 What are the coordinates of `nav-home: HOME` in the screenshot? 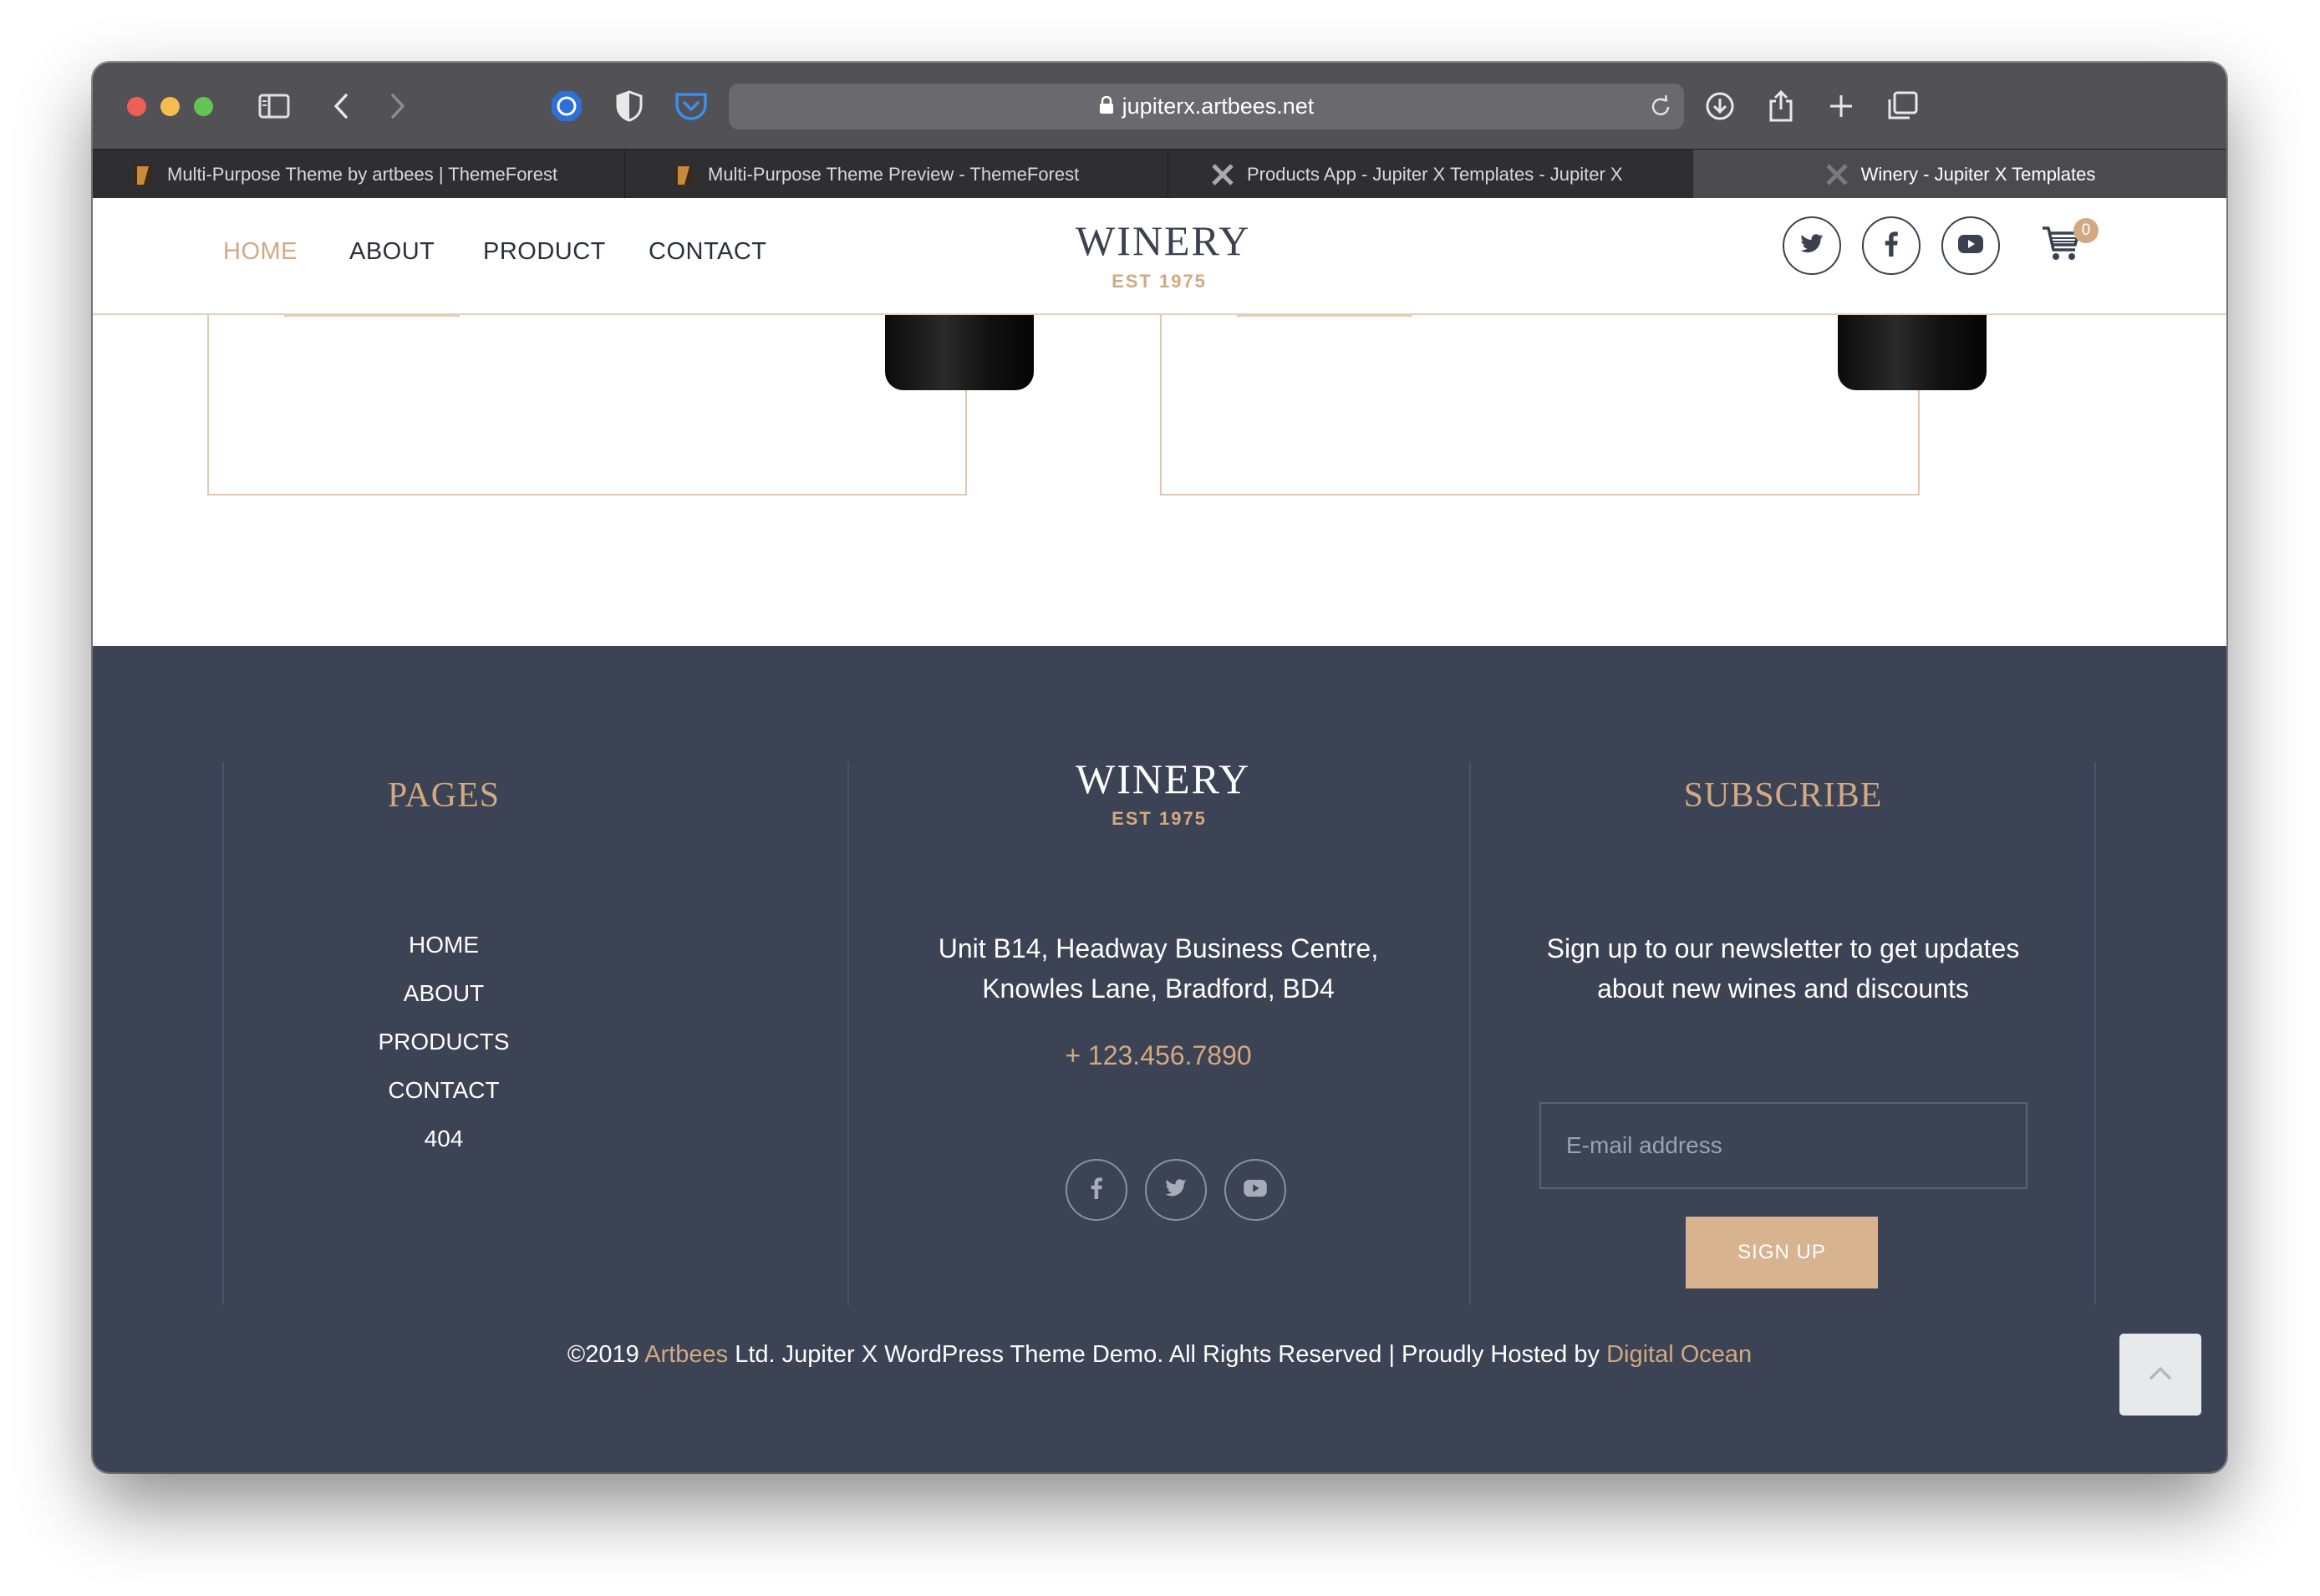 It's located at (260, 252).